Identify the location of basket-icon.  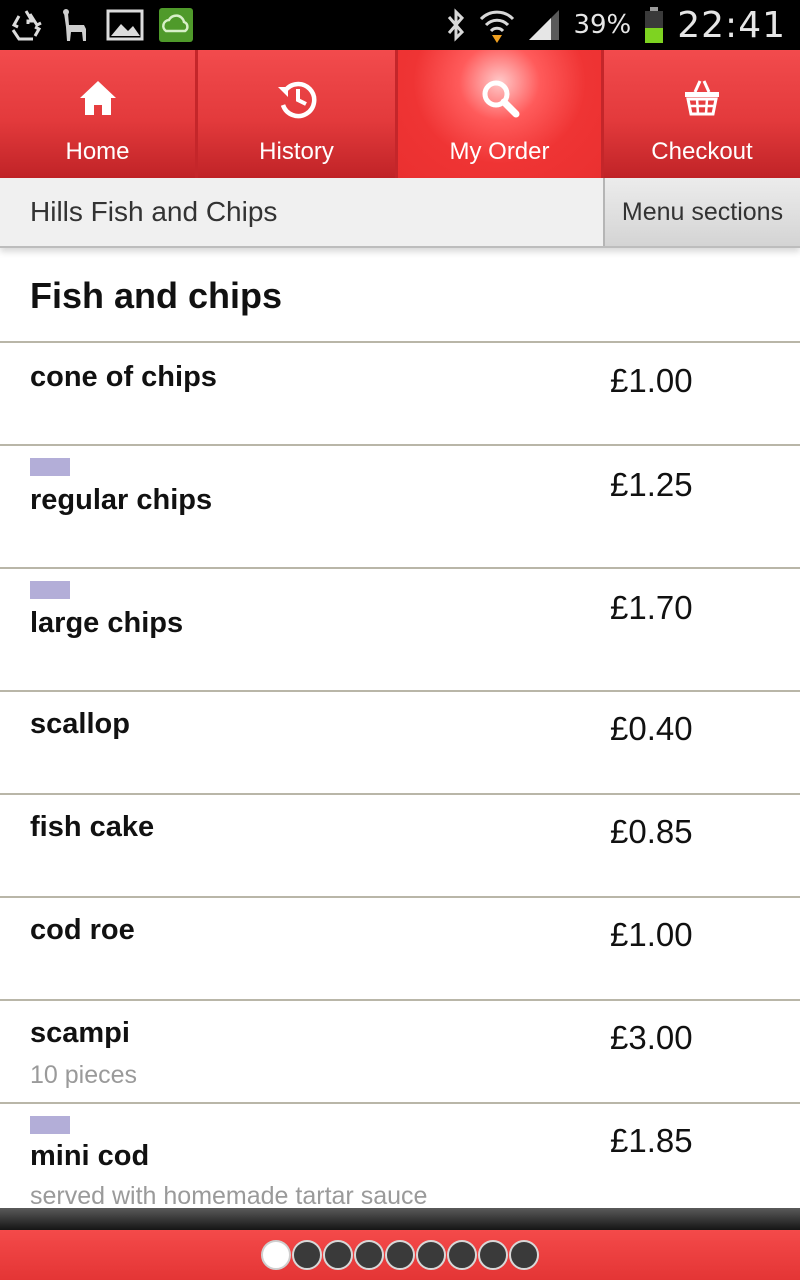
(702, 99).